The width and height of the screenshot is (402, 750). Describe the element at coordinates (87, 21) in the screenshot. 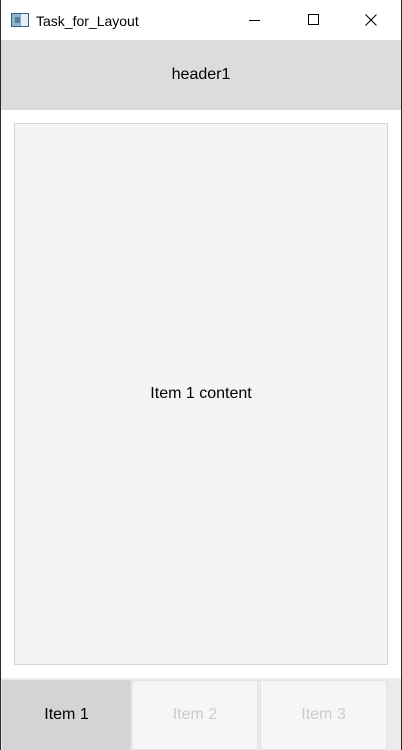

I see `window-title: Task_for_Layout` at that location.